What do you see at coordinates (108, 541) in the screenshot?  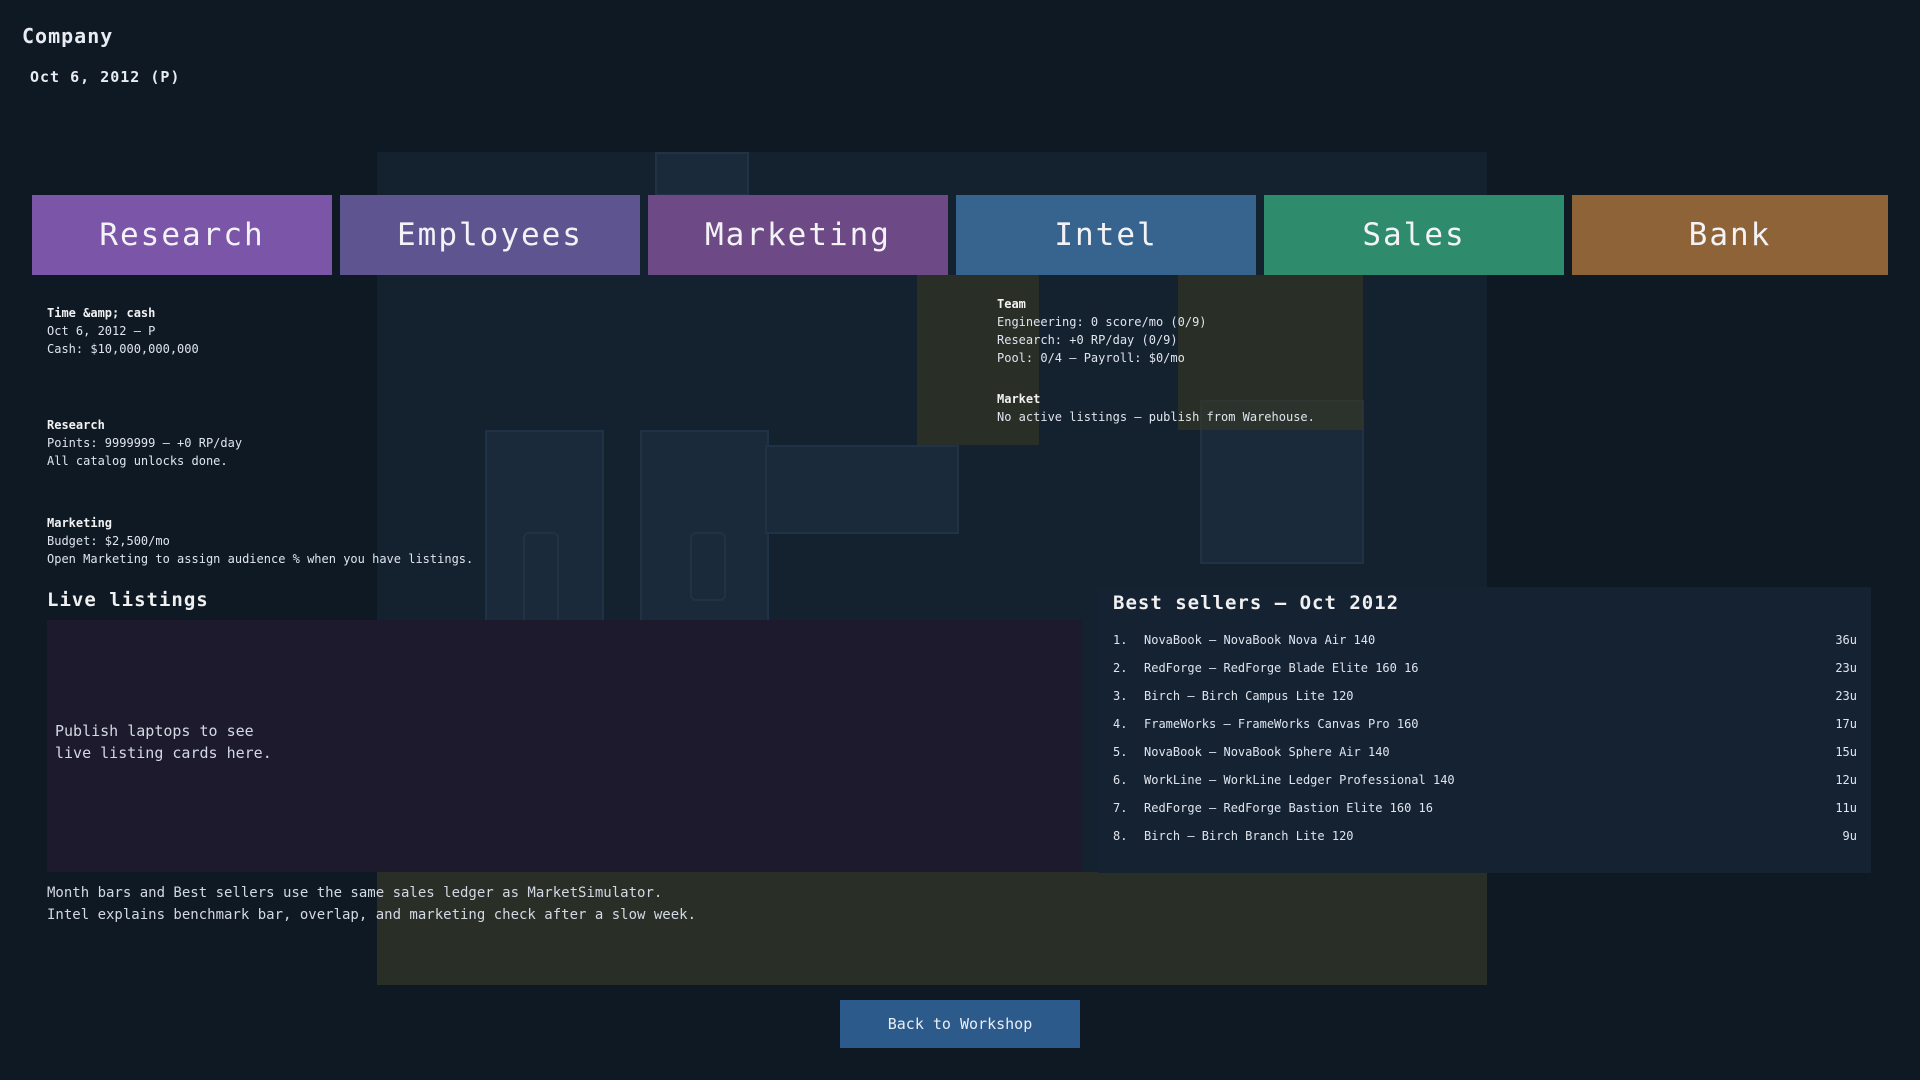 I see `marketing-budget: Budget: $2,500/mo` at bounding box center [108, 541].